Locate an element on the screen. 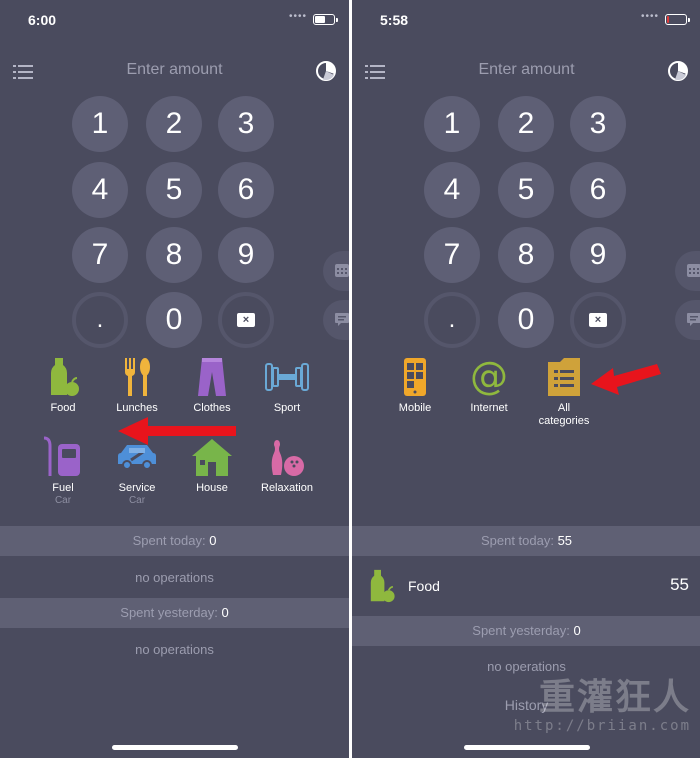 This screenshot has height=758, width=700. spent-today-header: Spent today: 0 is located at coordinates (174, 541).